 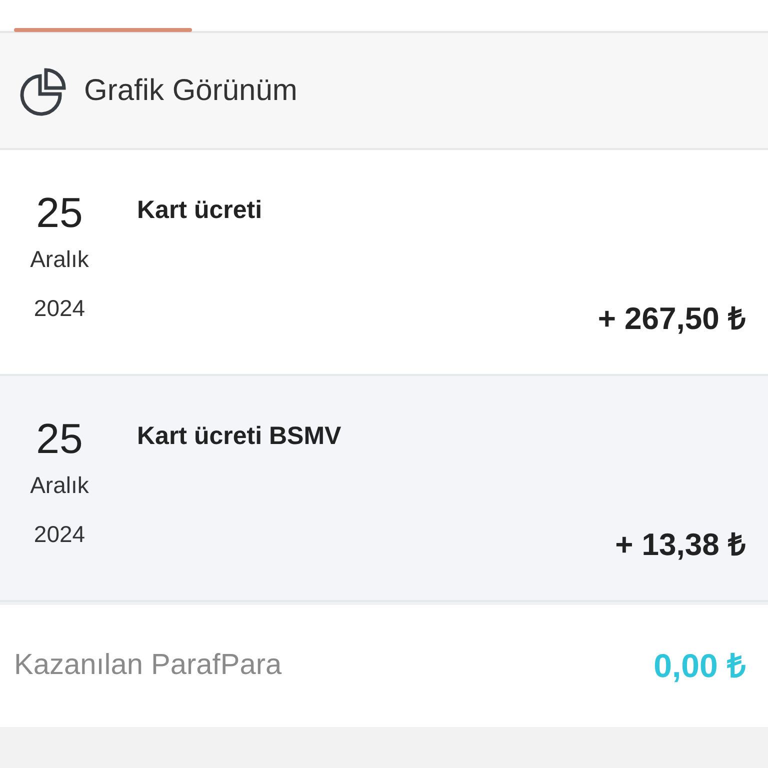 I want to click on transaction-description: Kart ücreti BSMV, so click(x=239, y=436).